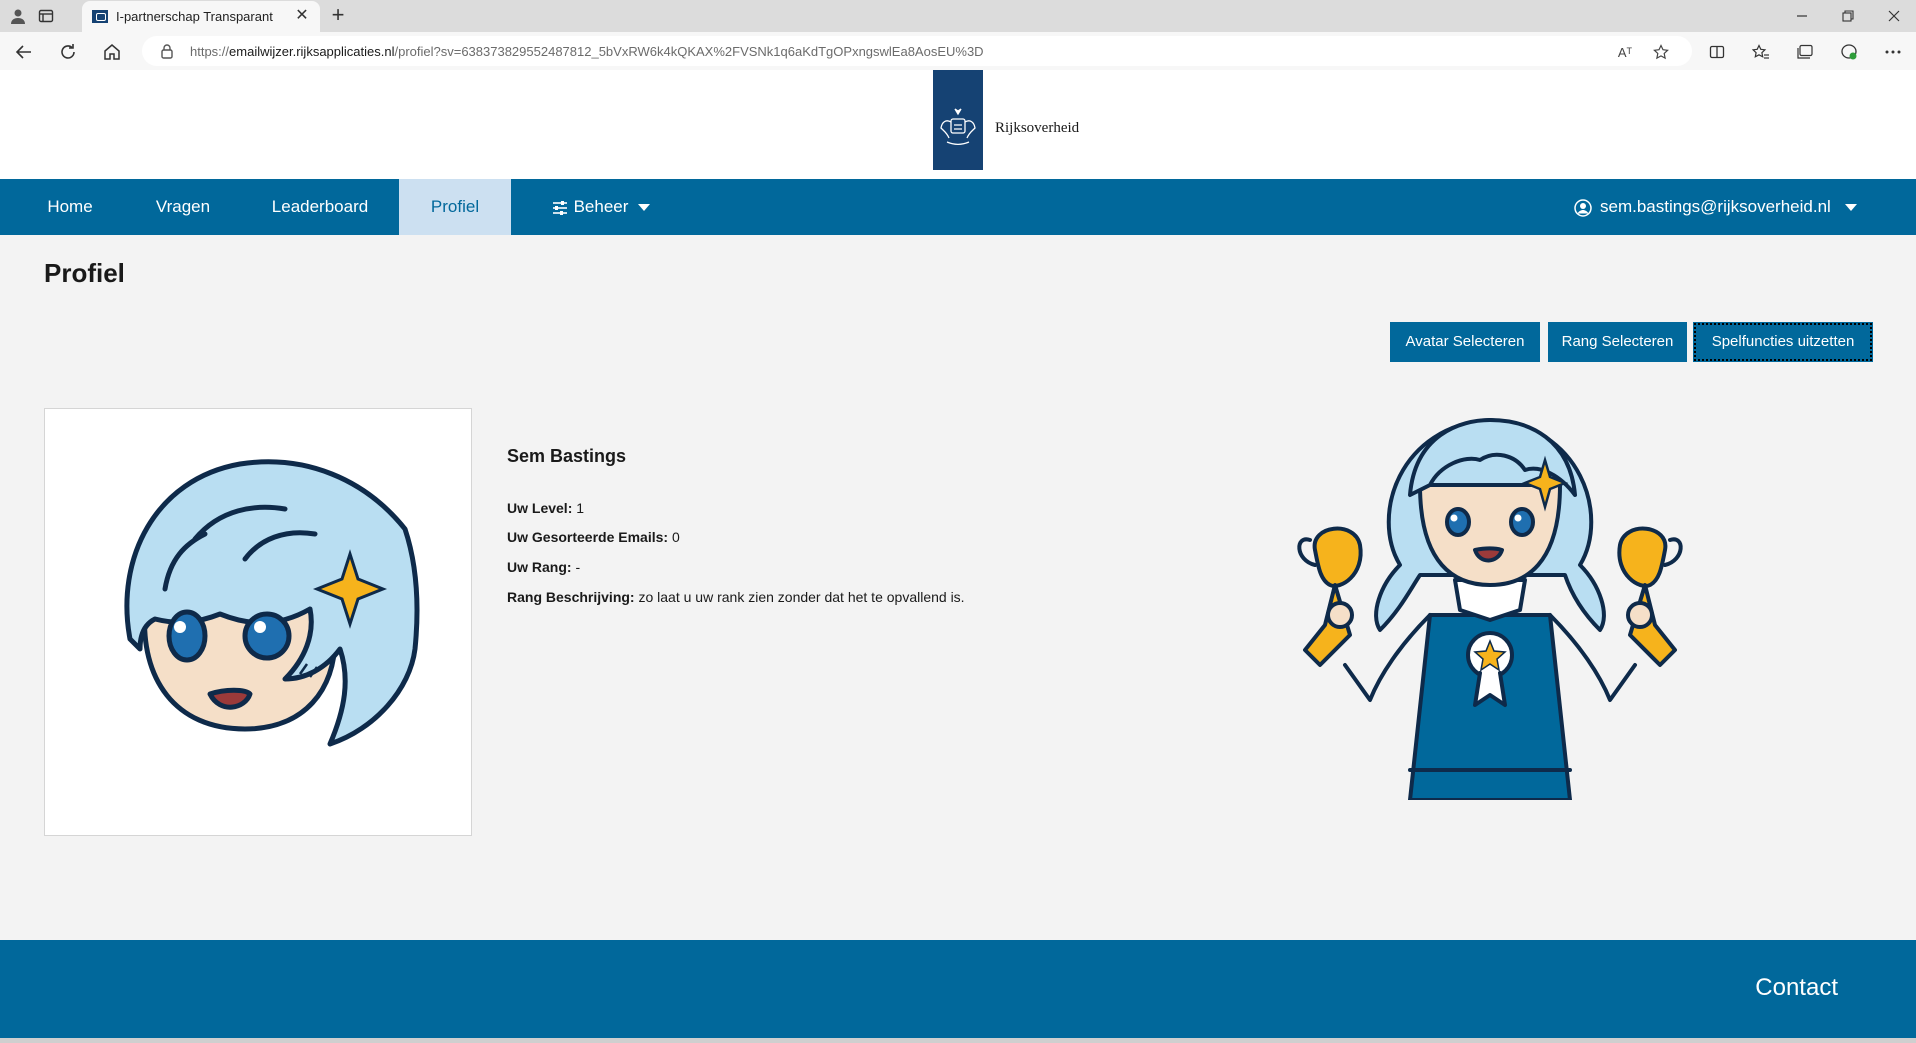 Image resolution: width=1916 pixels, height=1043 pixels. Describe the element at coordinates (24, 52) in the screenshot. I see `back-icon` at that location.